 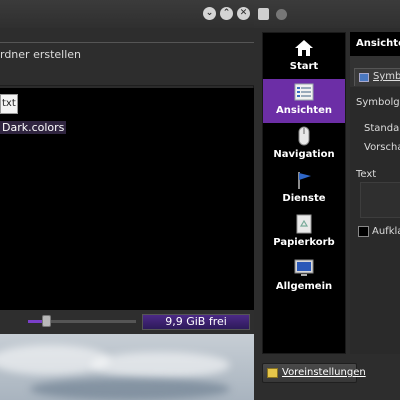 What do you see at coordinates (226, 13) in the screenshot?
I see `maximize-button: ⌃` at bounding box center [226, 13].